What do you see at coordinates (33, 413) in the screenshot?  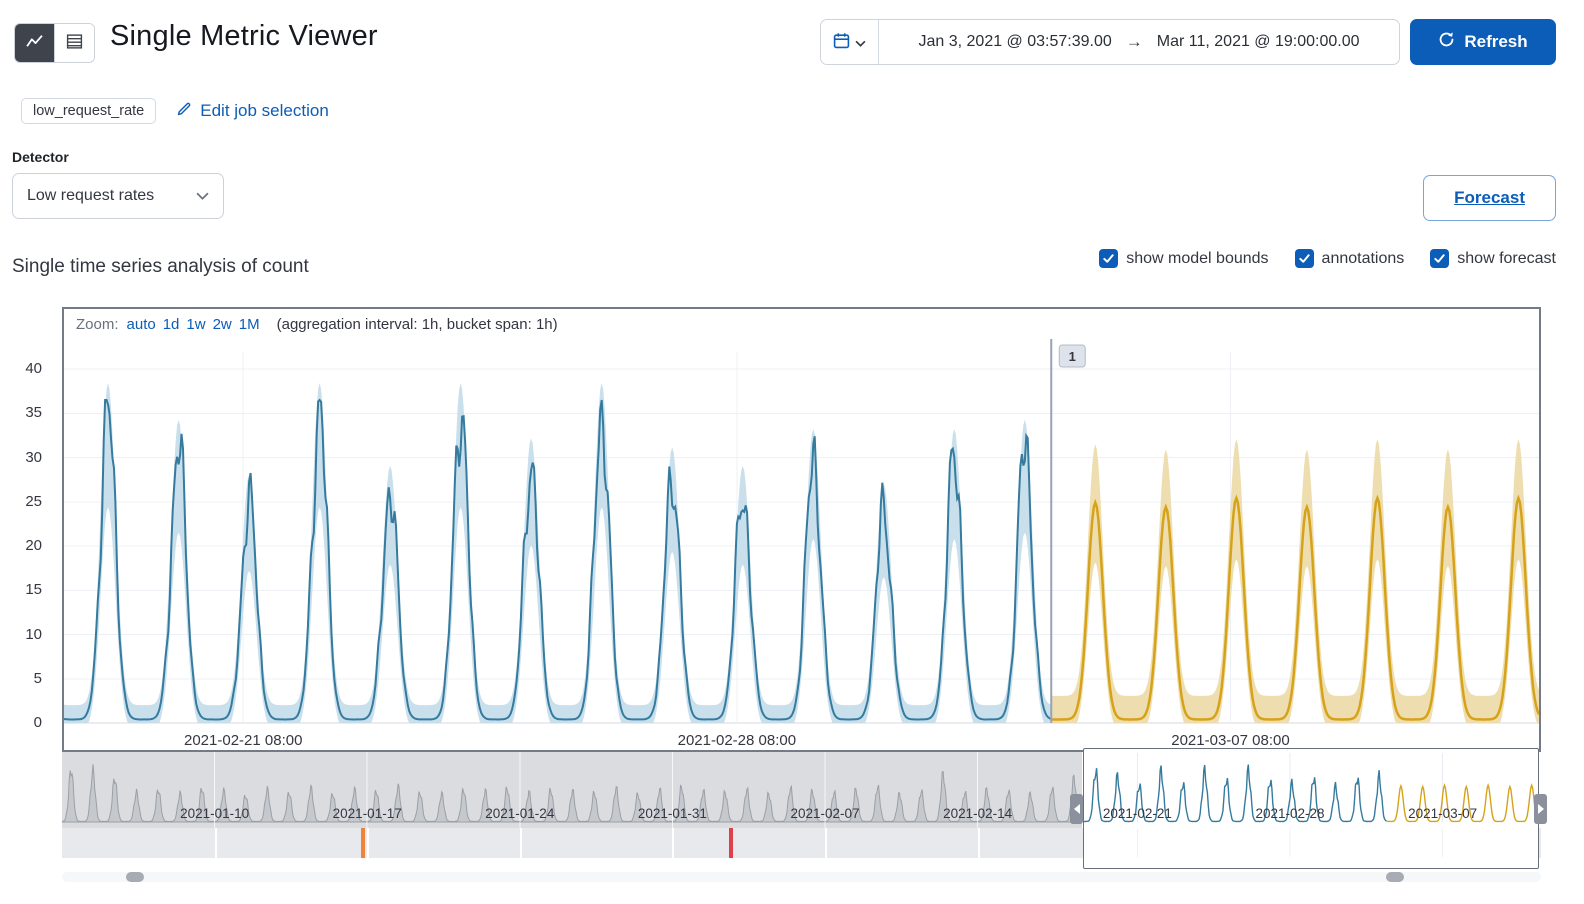 I see `y-axis-label: 35` at bounding box center [33, 413].